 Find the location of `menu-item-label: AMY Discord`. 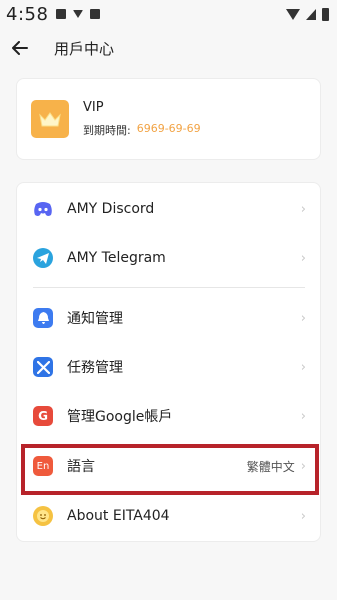

menu-item-label: AMY Discord is located at coordinates (111, 209).